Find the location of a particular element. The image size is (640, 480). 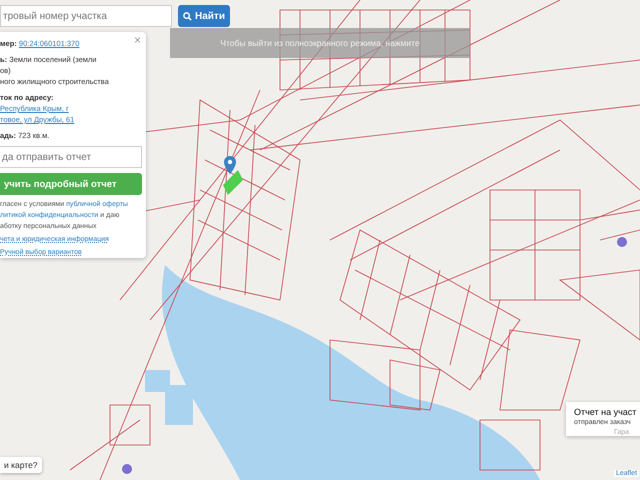

search-icon is located at coordinates (187, 16).